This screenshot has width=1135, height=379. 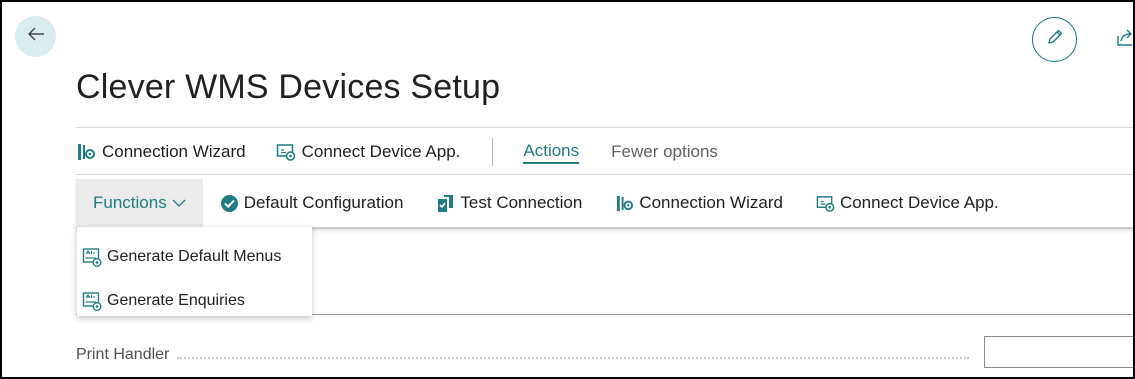 What do you see at coordinates (229, 203) in the screenshot?
I see `check-circle-icon` at bounding box center [229, 203].